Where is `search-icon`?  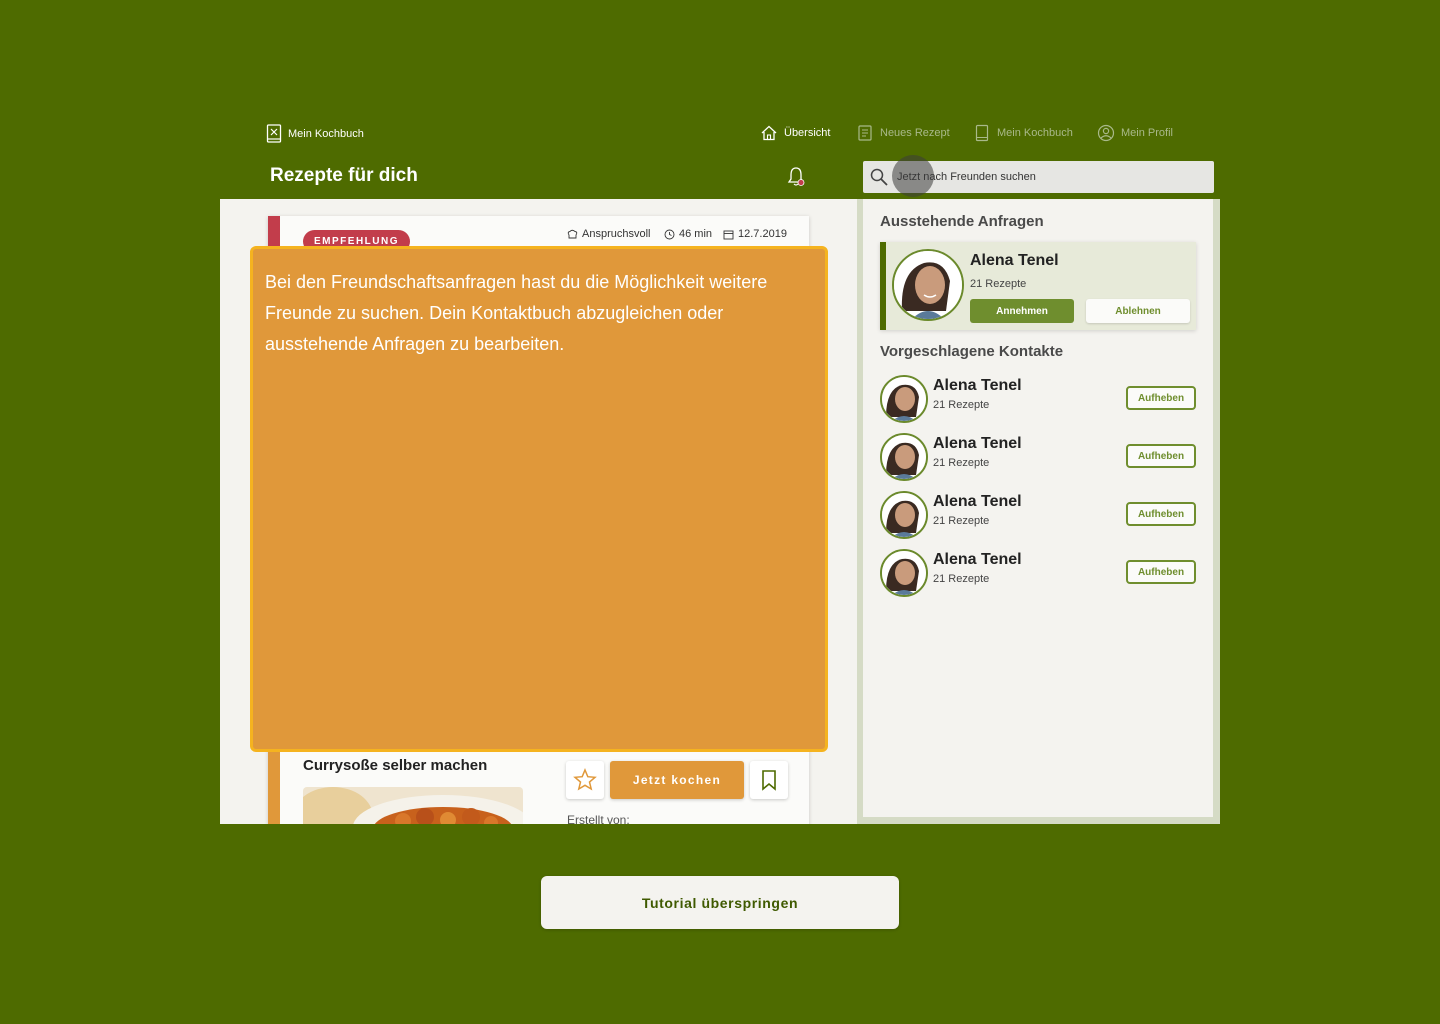
search-icon is located at coordinates (879, 177).